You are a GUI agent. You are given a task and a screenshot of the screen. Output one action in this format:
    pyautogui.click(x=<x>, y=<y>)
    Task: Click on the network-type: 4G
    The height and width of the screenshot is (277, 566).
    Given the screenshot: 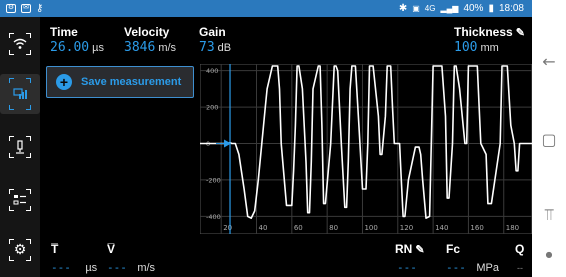 What is the action you would take?
    pyautogui.click(x=430, y=8)
    